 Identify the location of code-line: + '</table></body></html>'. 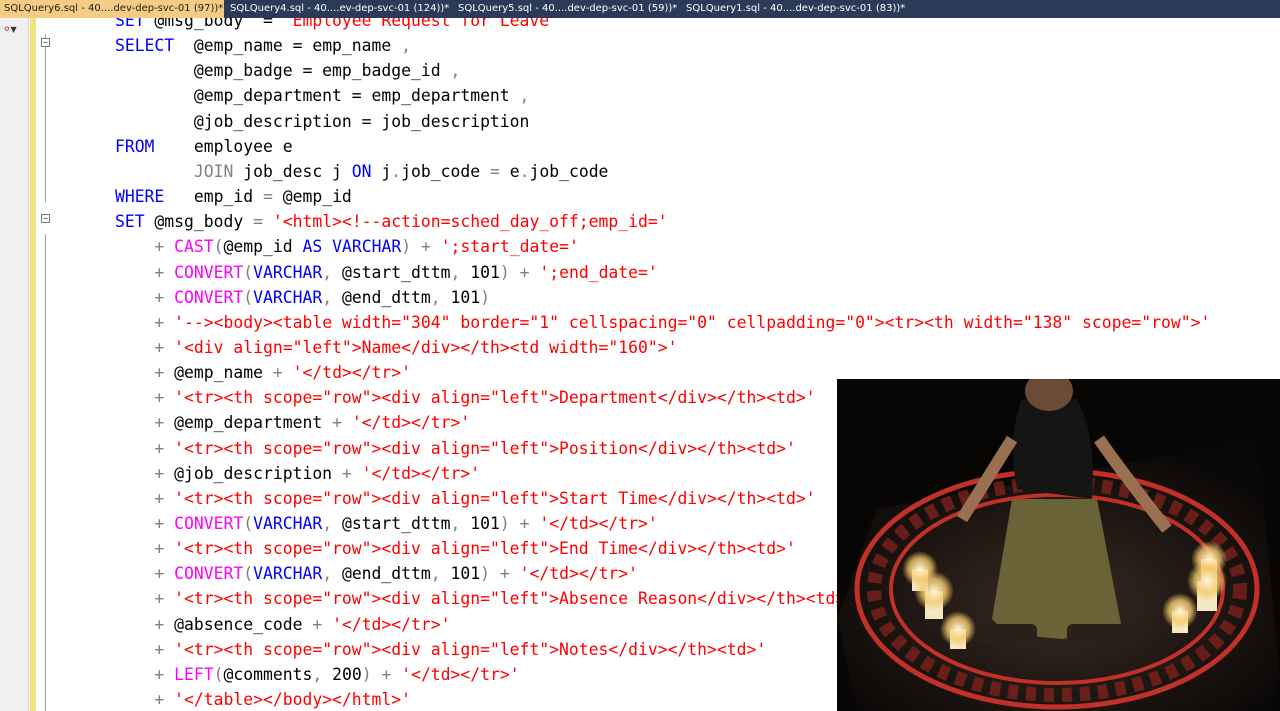
(223, 699).